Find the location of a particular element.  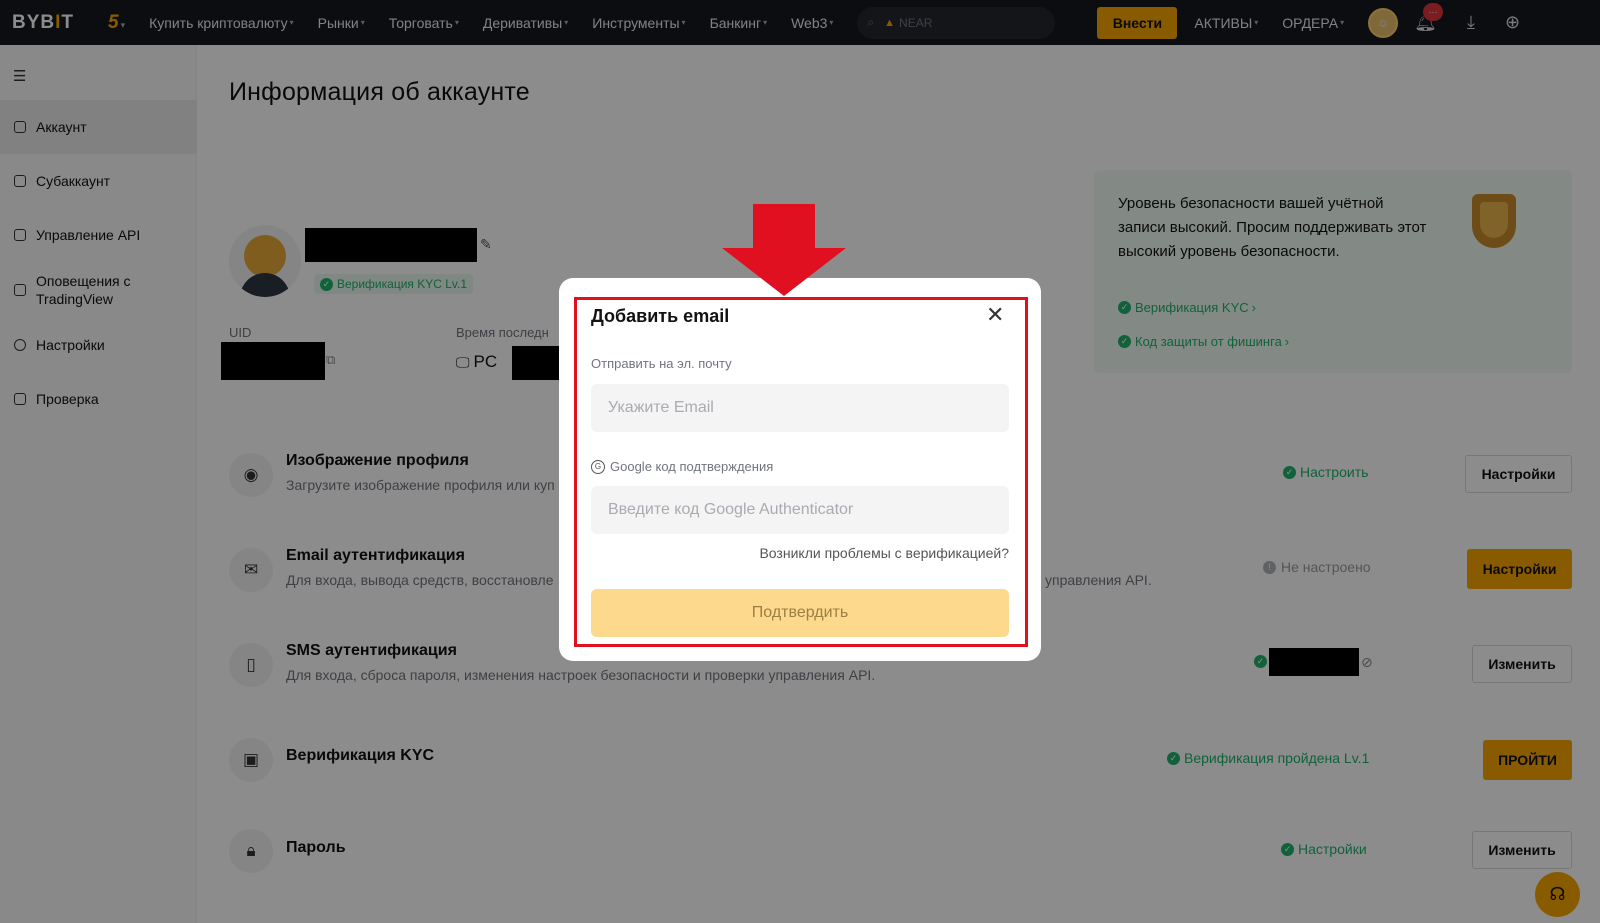

google-code-field is located at coordinates (800, 510).